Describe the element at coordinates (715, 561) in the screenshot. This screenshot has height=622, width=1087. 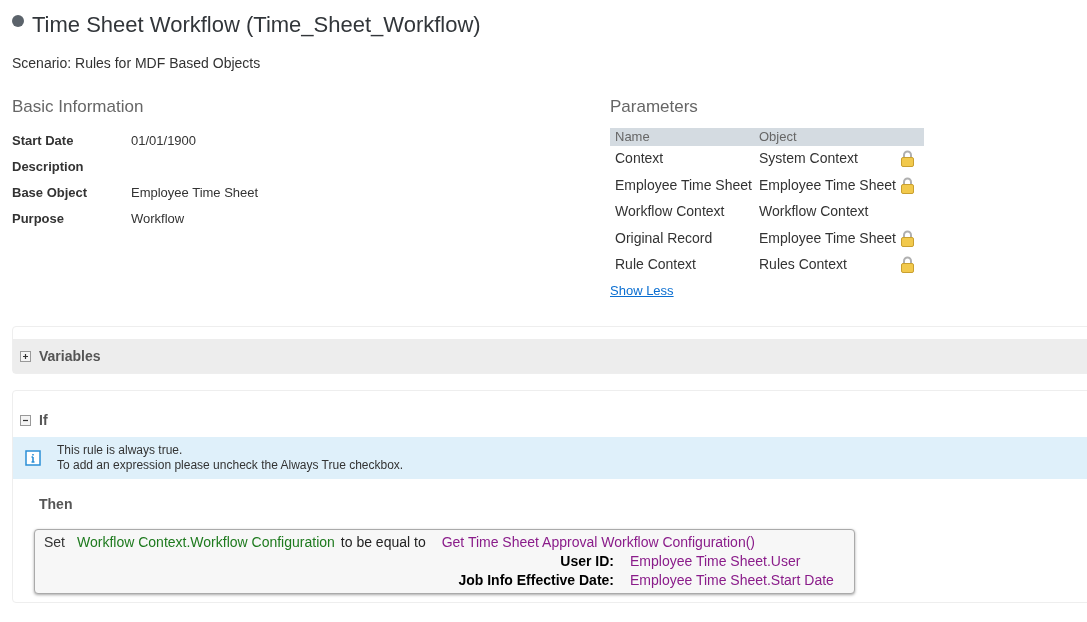
I see `argument-value: Employee Time Sheet.User` at that location.